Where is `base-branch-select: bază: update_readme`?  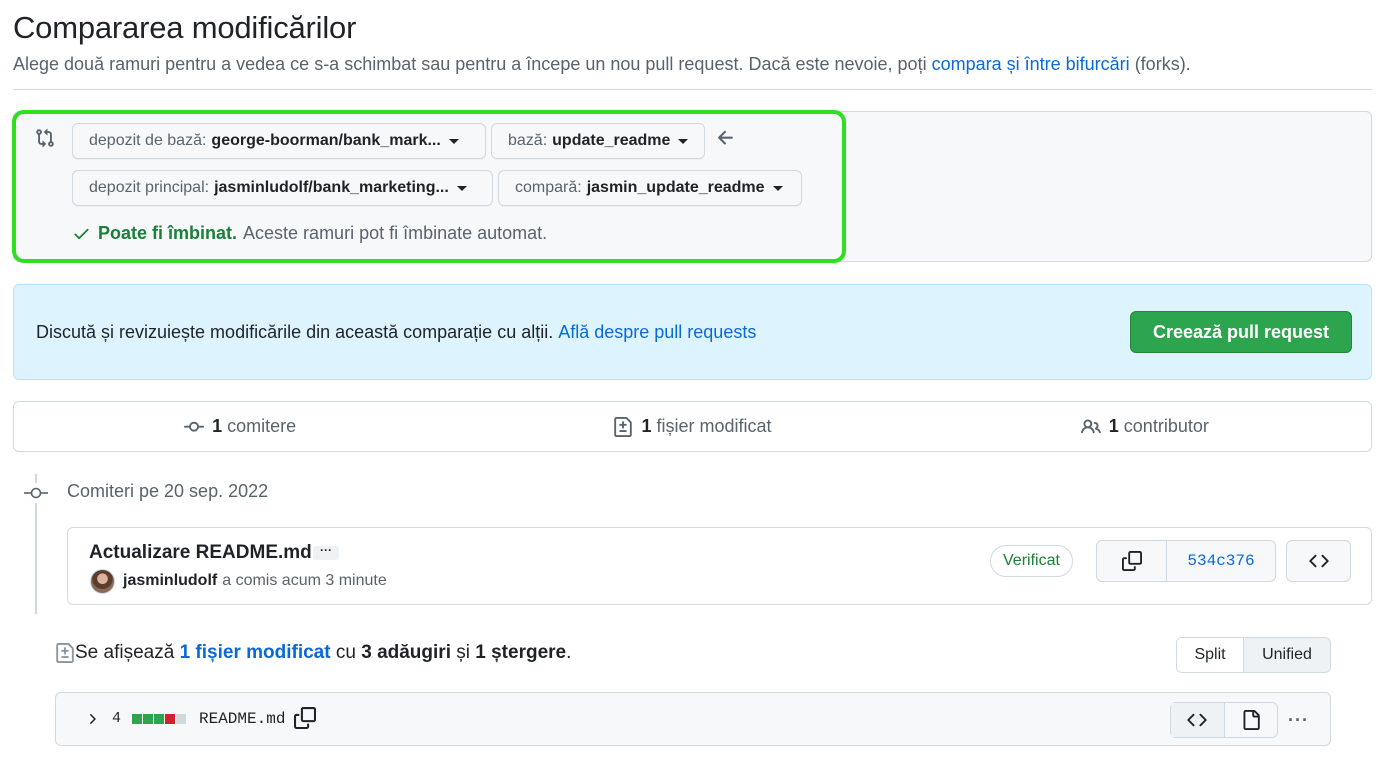
base-branch-select: bază: update_readme is located at coordinates (598, 141).